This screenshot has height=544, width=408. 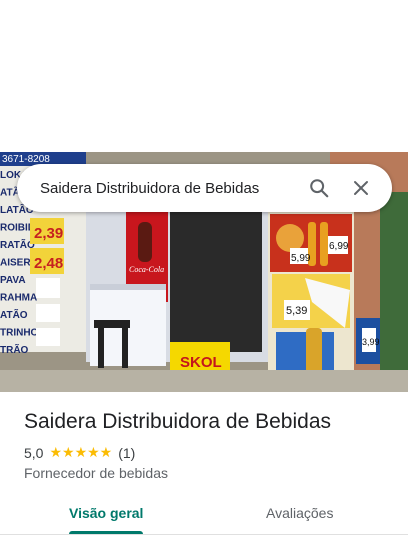 I want to click on photo-fridge-brand: Coca-Cola, so click(x=146, y=269).